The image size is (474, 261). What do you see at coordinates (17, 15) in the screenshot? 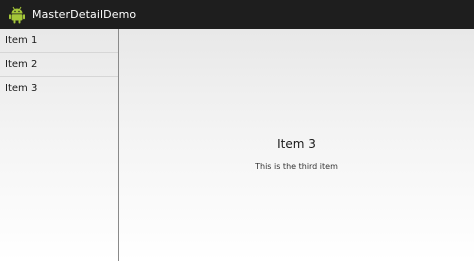
I see `android-icon` at bounding box center [17, 15].